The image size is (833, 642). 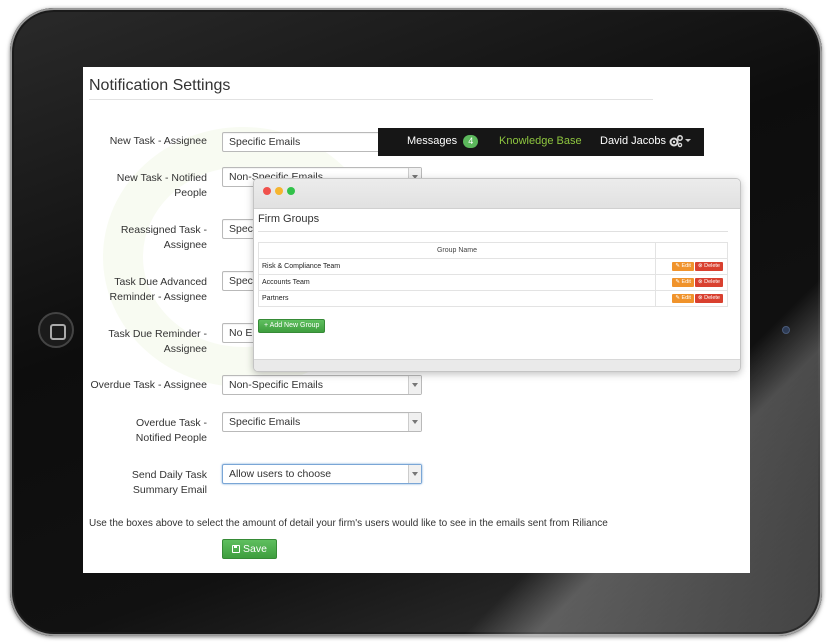 I want to click on setting-select: Specific Emails, so click(x=322, y=422).